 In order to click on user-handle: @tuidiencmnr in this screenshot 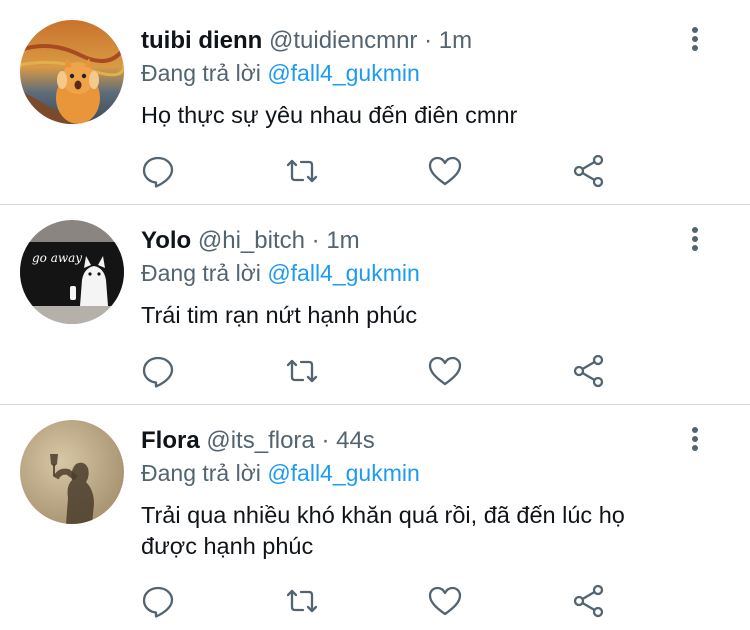, I will do `click(343, 40)`.